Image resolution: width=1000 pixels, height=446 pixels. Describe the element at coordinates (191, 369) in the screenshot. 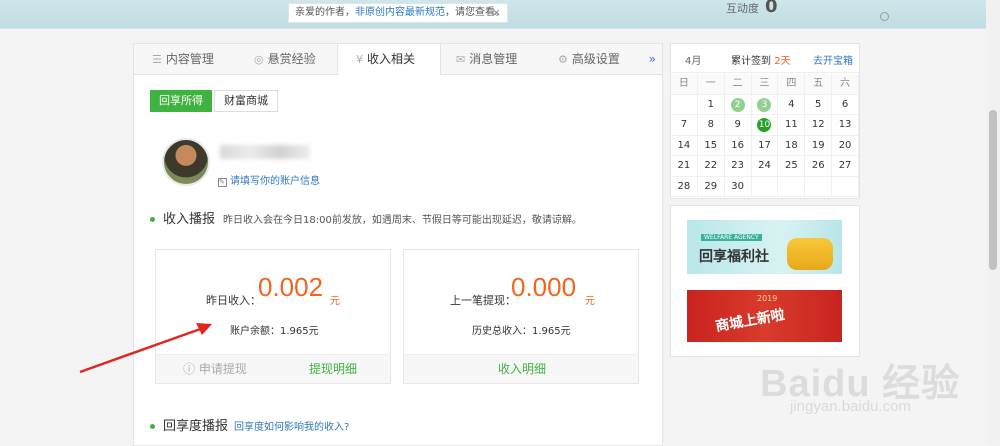

I see `info-icon: ⓘ` at that location.